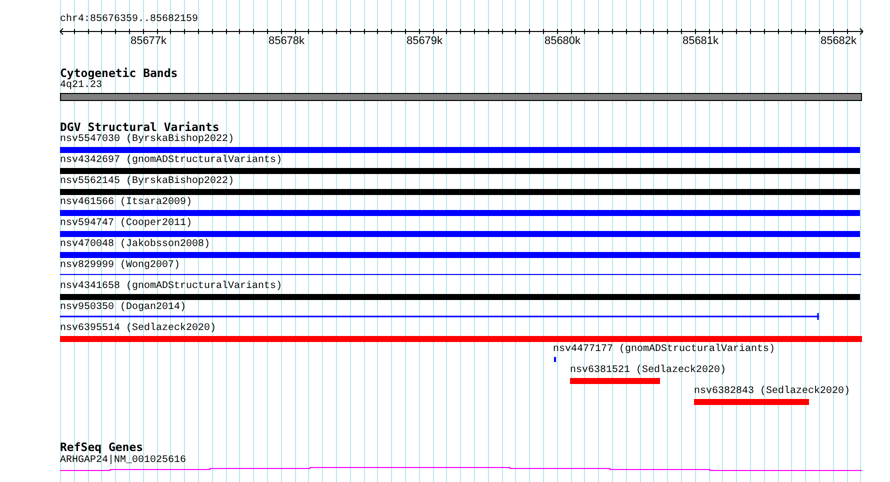 The height and width of the screenshot is (482, 890). What do you see at coordinates (102, 447) in the screenshot?
I see `track-title: RefSeq Genes` at bounding box center [102, 447].